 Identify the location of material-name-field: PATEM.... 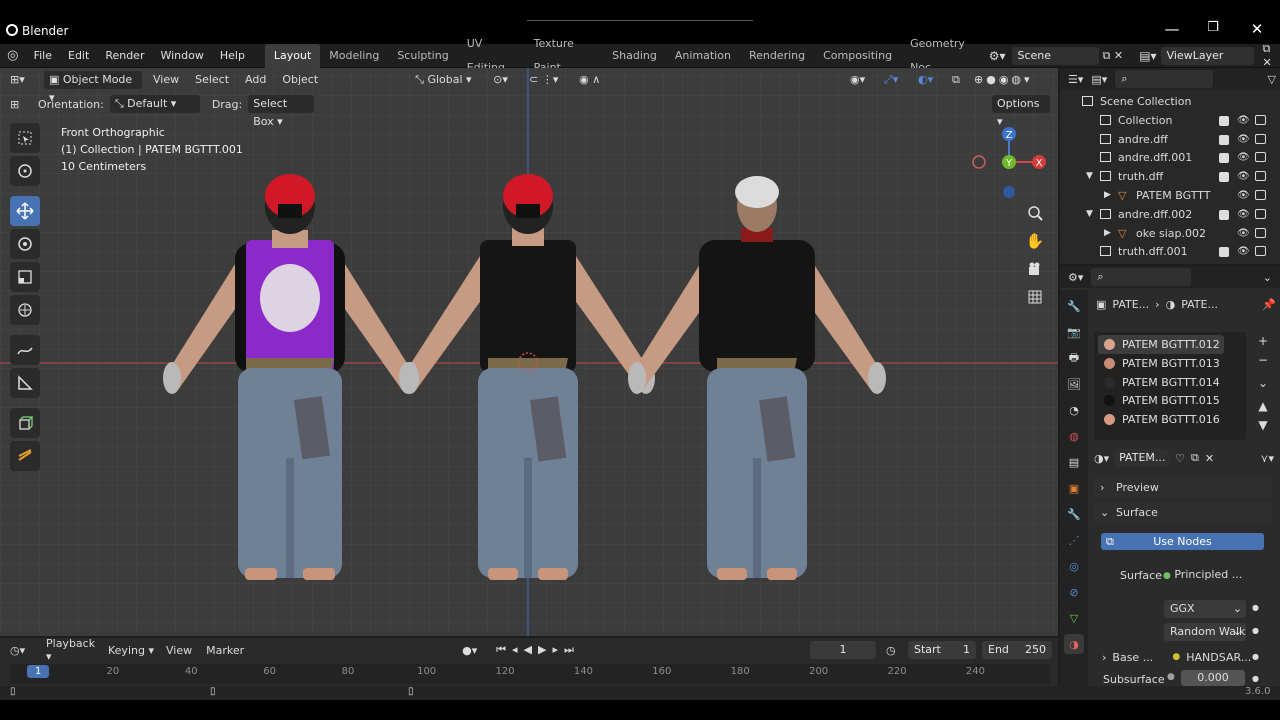
(1142, 458).